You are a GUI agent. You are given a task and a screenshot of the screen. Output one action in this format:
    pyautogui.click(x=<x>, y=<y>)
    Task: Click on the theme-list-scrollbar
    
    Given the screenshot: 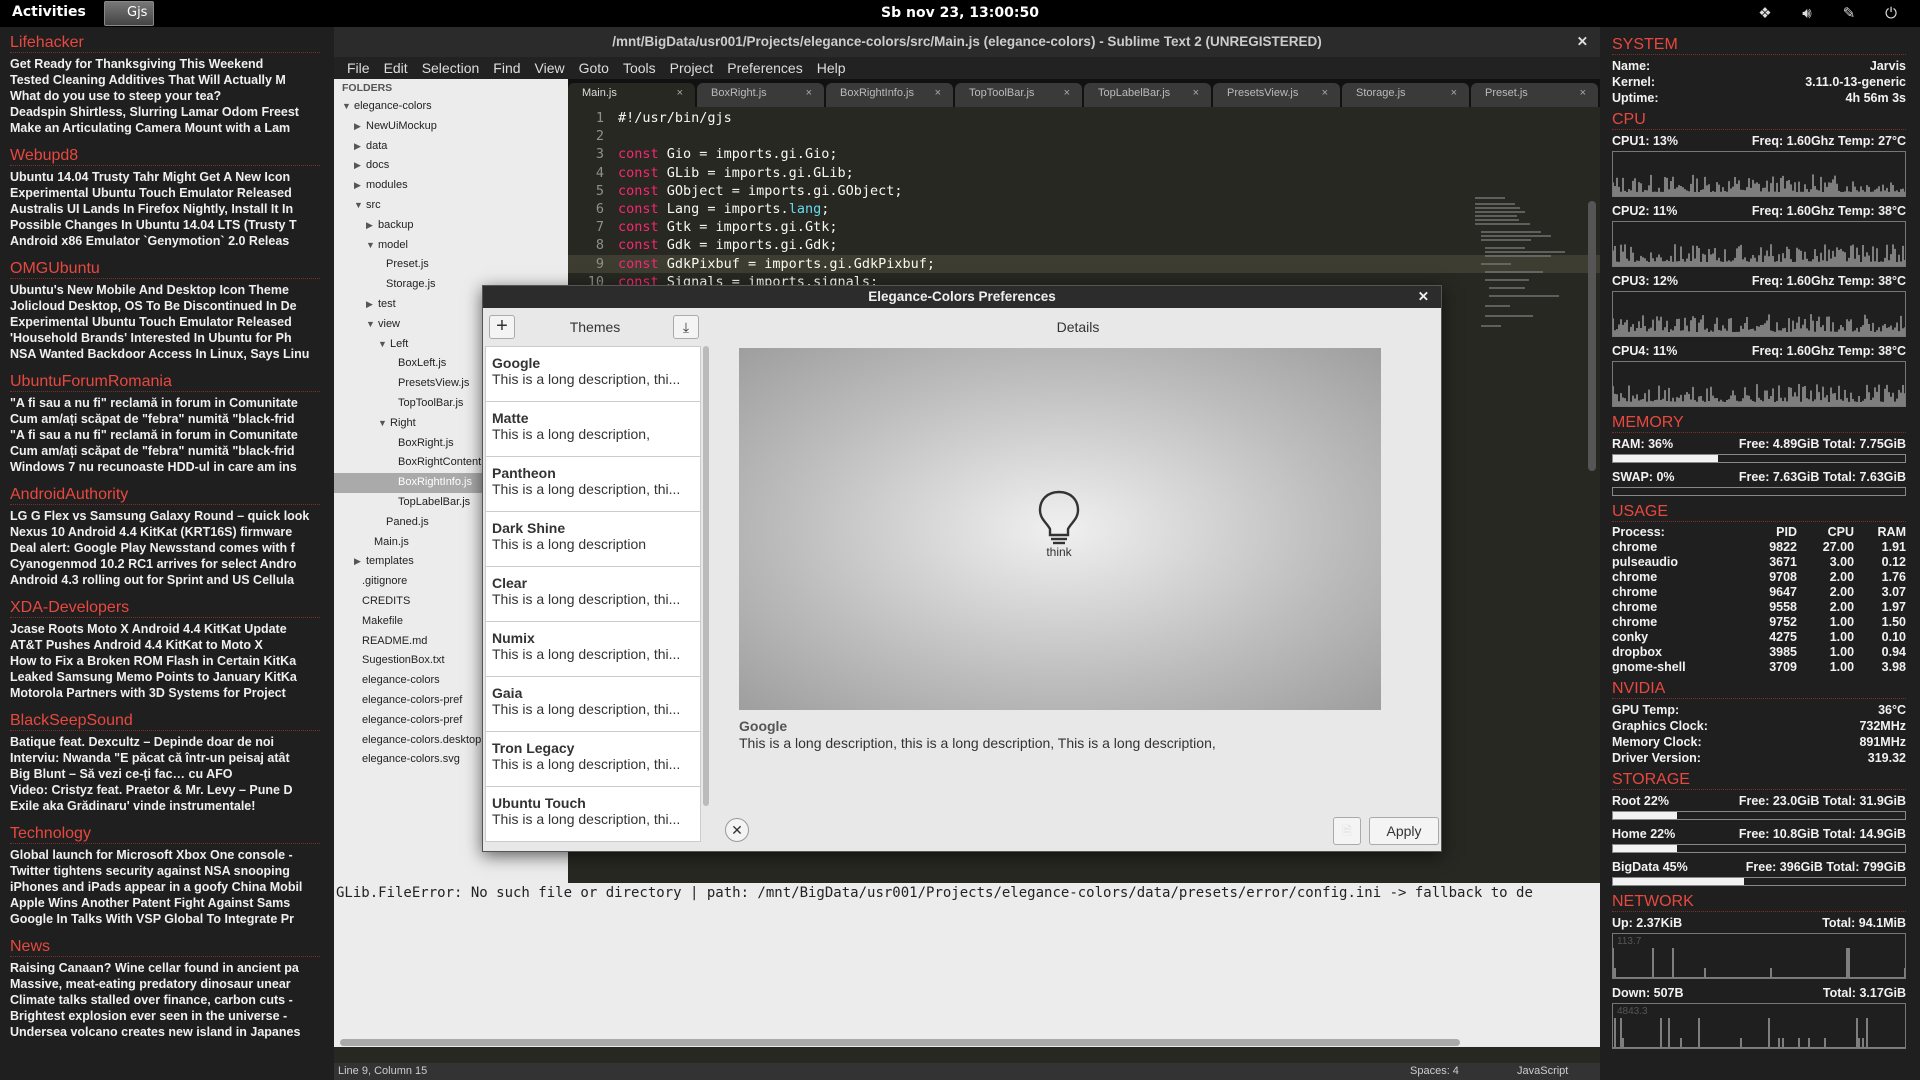 What is the action you would take?
    pyautogui.click(x=706, y=576)
    